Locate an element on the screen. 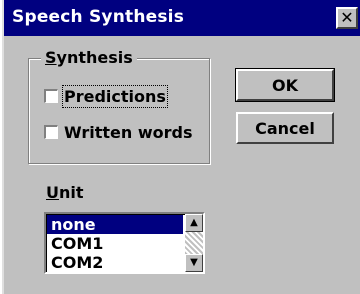 This screenshot has width=360, height=294. cancel-button: Cancel is located at coordinates (285, 128).